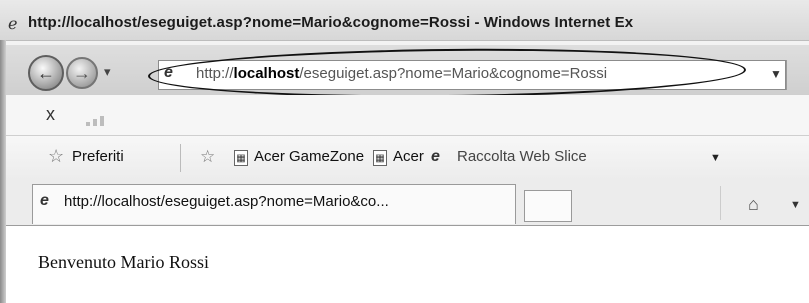 The width and height of the screenshot is (809, 303). Describe the element at coordinates (408, 156) in the screenshot. I see `favorite-link-acer: Acer` at that location.